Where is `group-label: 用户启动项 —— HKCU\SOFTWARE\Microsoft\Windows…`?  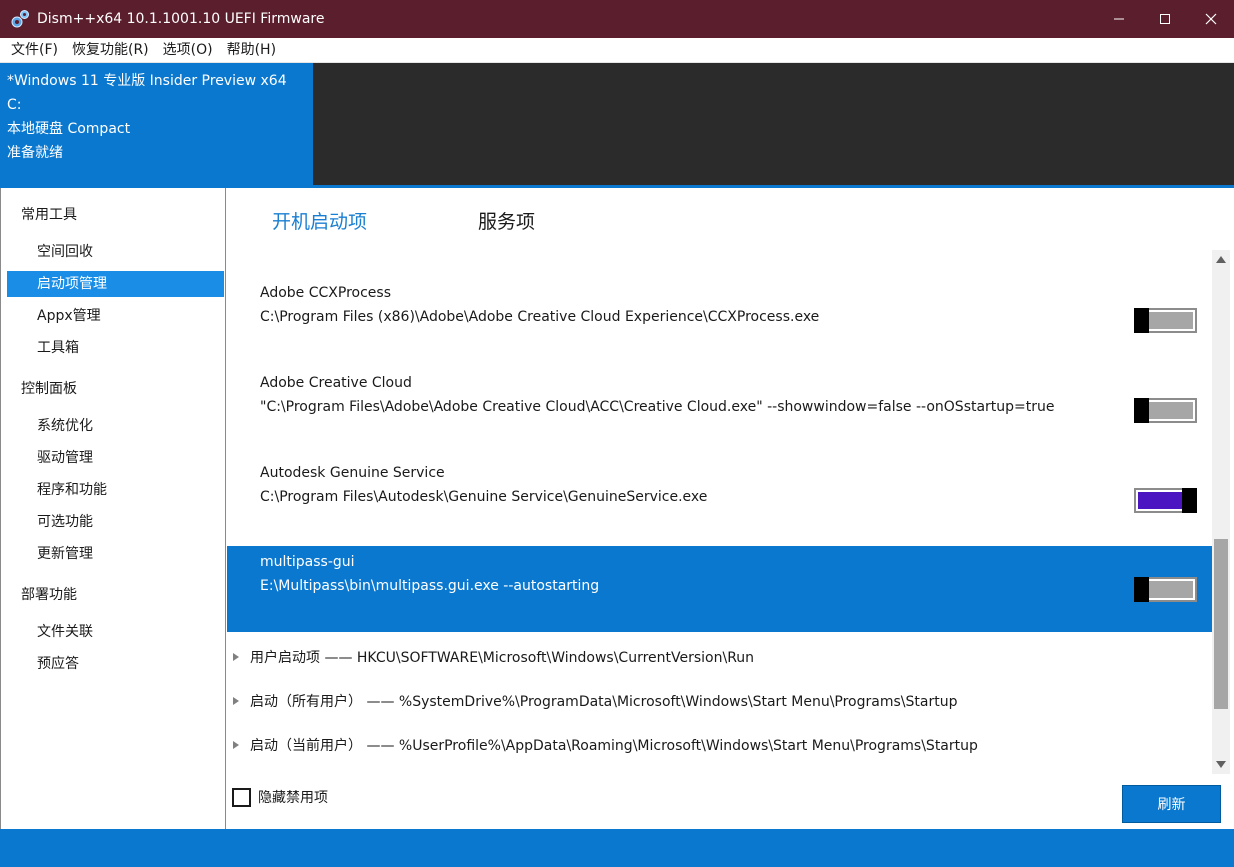 group-label: 用户启动项 —— HKCU\SOFTWARE\Microsoft\Windows… is located at coordinates (502, 658).